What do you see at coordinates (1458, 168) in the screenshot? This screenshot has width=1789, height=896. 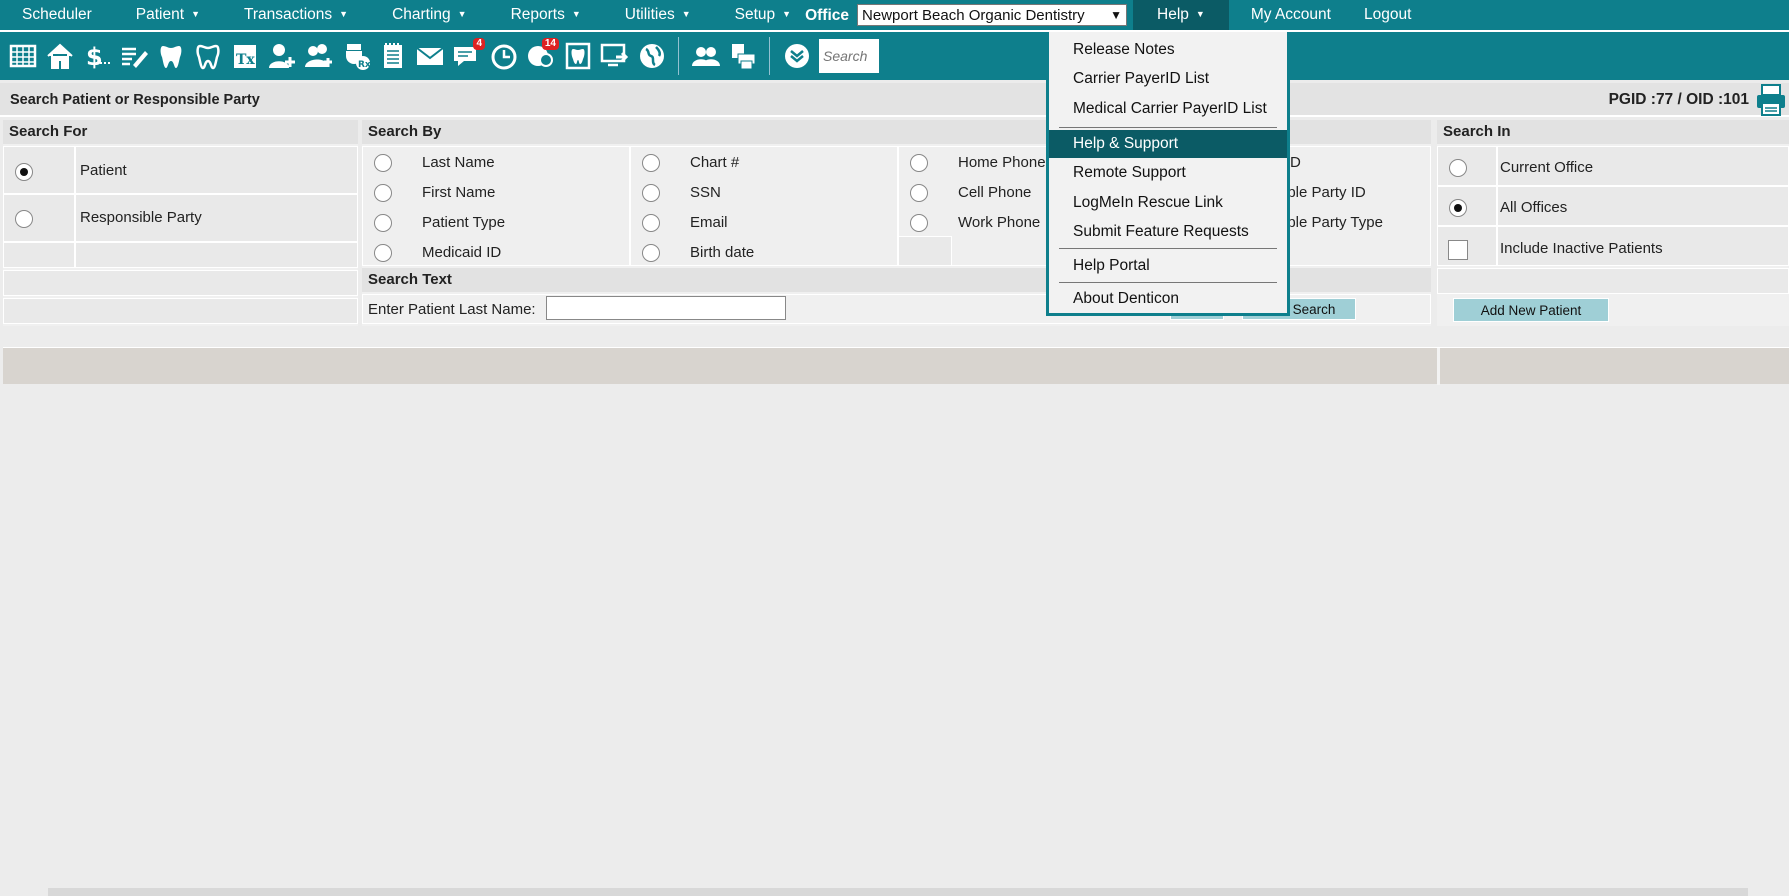 I see `radio-current-office` at bounding box center [1458, 168].